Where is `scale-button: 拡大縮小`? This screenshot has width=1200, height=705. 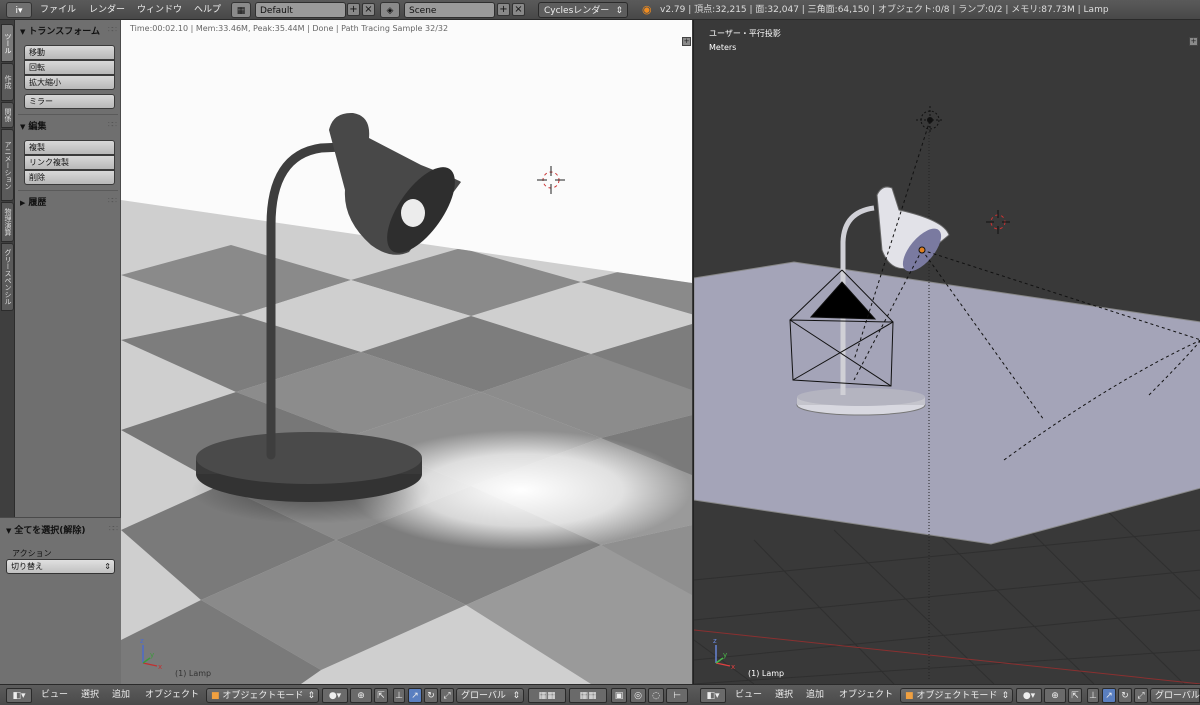
scale-button: 拡大縮小 is located at coordinates (69, 82).